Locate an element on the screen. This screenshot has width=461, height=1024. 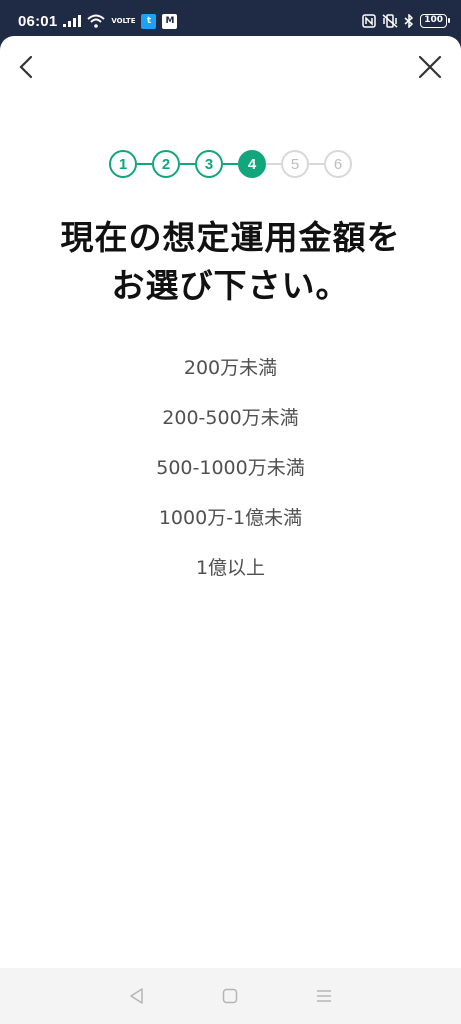
square-home-icon is located at coordinates (230, 996).